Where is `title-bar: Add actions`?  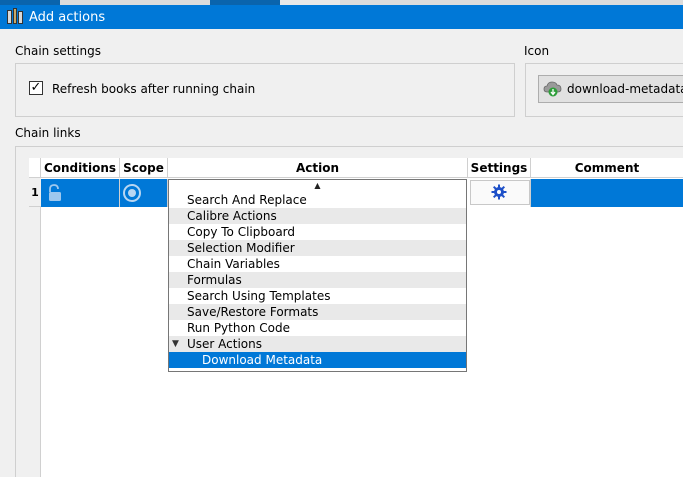
title-bar: Add actions is located at coordinates (341, 17).